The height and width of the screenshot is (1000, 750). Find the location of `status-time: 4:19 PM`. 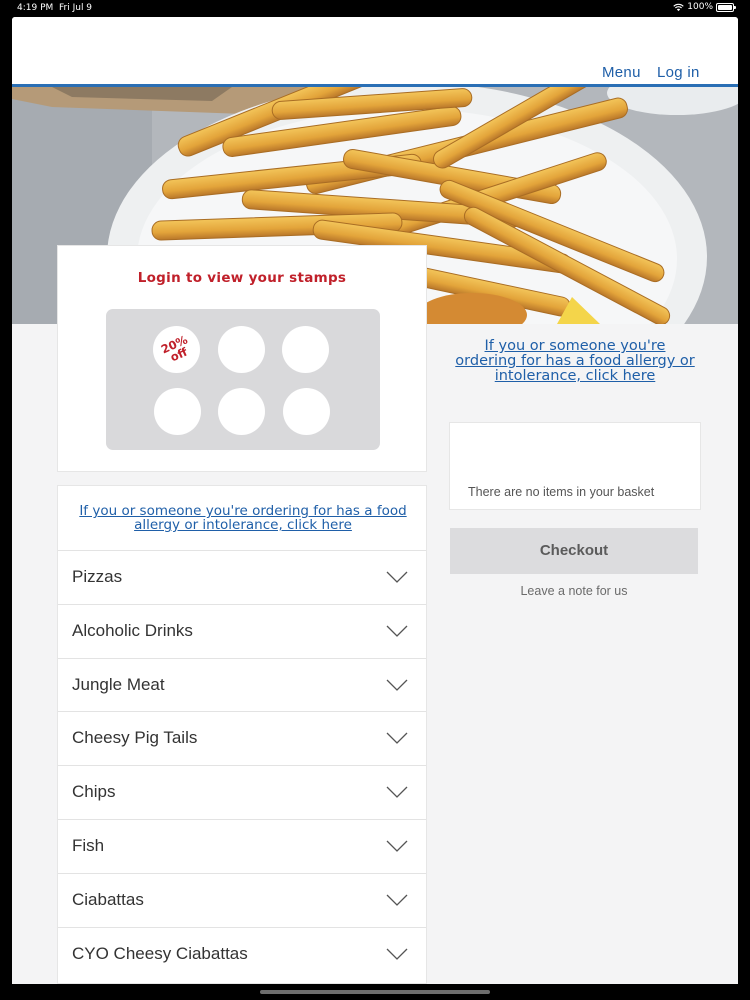

status-time: 4:19 PM is located at coordinates (35, 8).